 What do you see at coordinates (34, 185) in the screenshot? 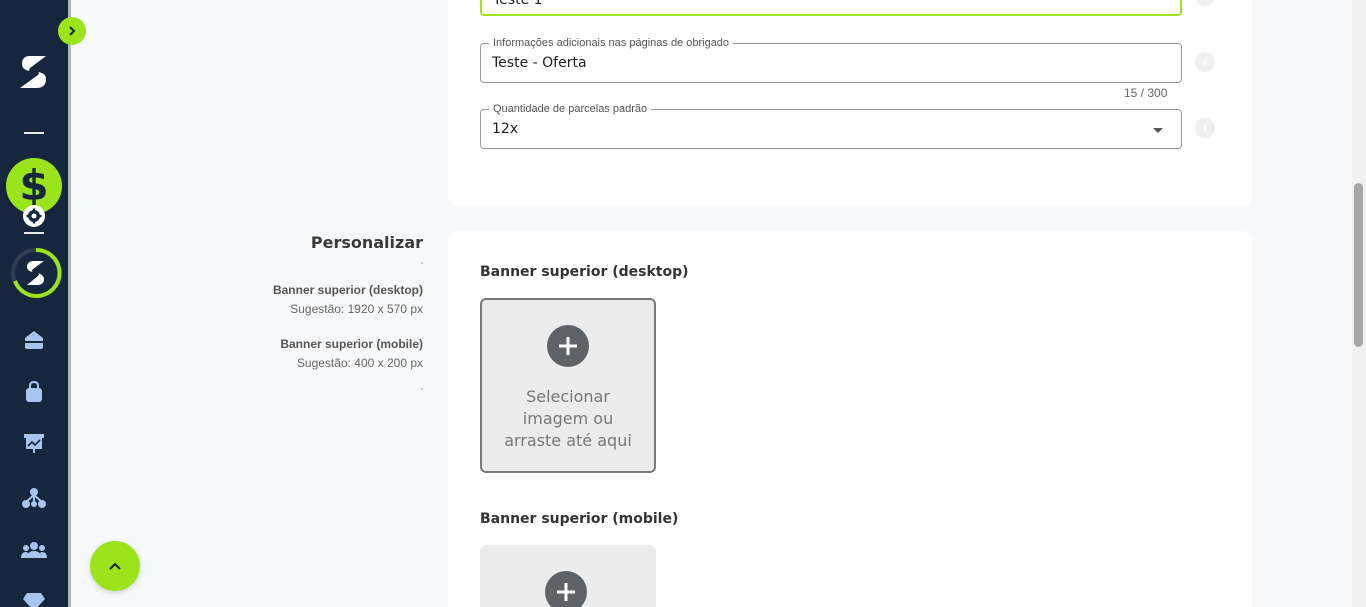
I see `dollar-icon: $` at bounding box center [34, 185].